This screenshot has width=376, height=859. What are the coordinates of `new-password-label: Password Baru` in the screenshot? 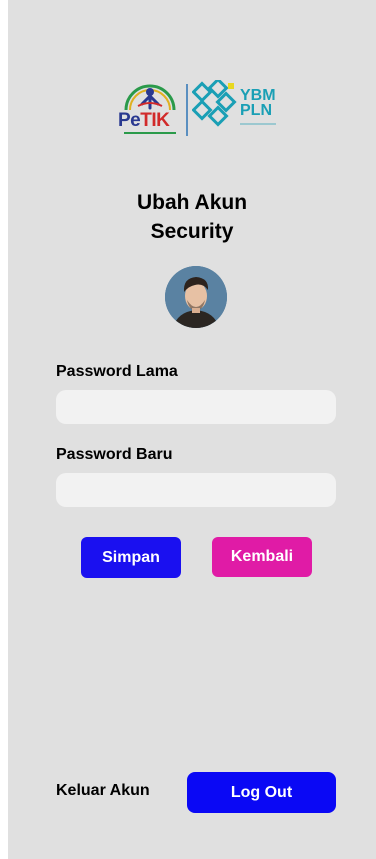 It's located at (114, 454).